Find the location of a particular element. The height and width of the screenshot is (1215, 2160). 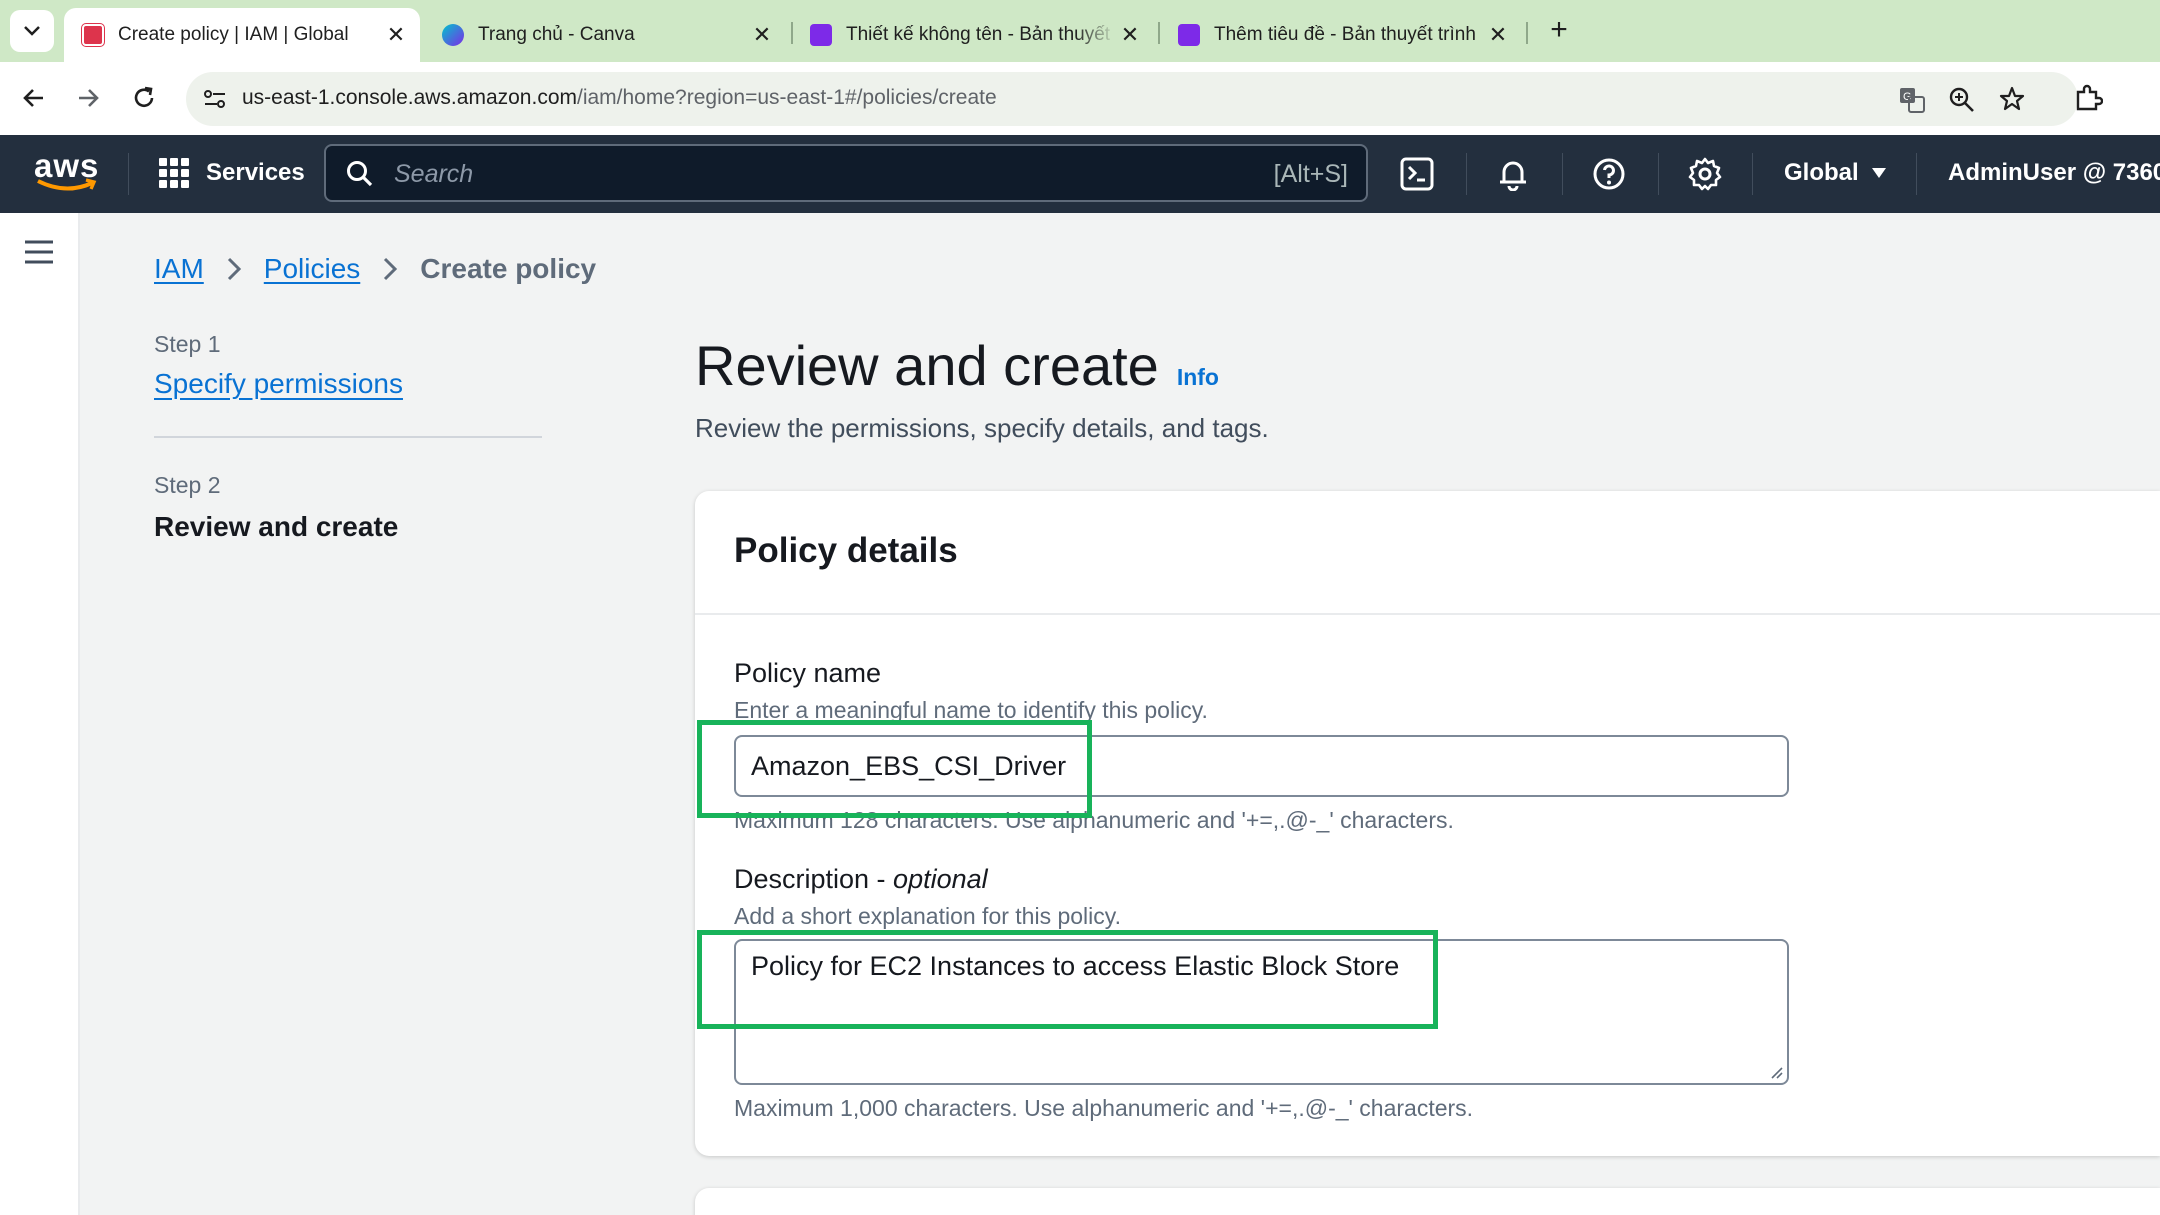

step-2-number: Step 2 is located at coordinates (187, 485).